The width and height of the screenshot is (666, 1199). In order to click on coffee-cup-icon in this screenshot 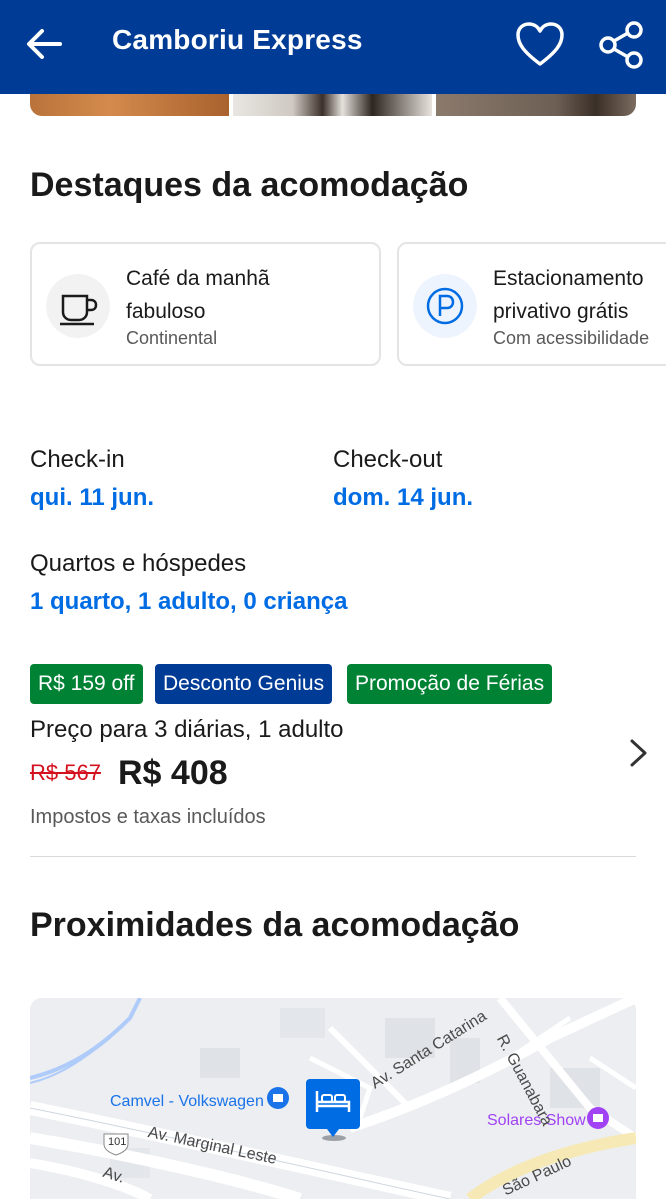, I will do `click(78, 306)`.